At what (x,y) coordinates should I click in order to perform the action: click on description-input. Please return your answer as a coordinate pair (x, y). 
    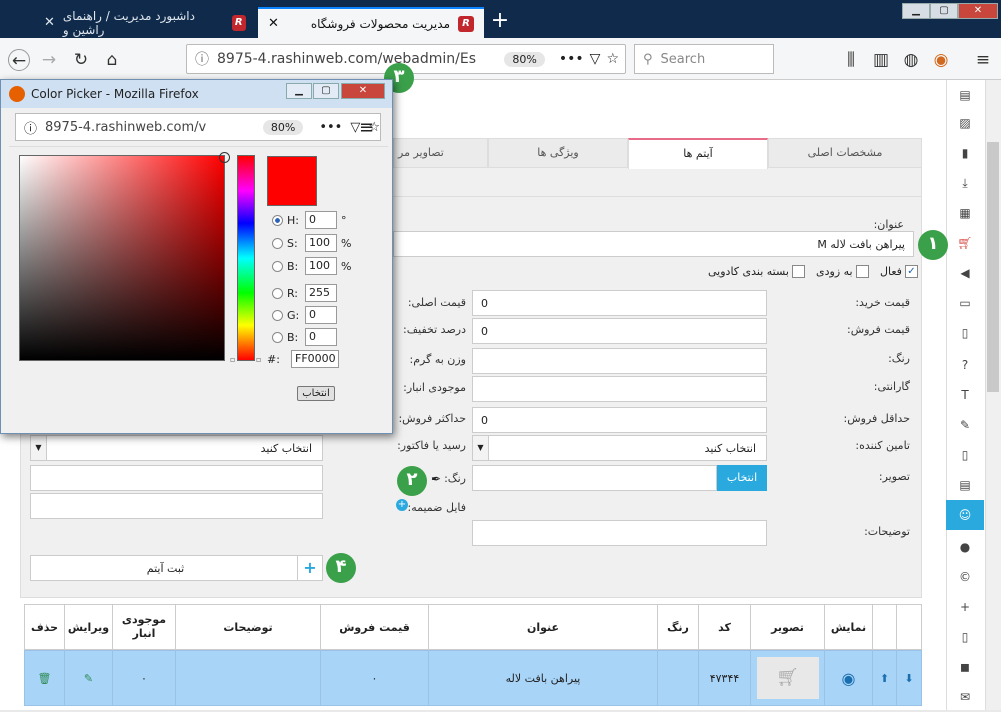
    Looking at the image, I should click on (619, 533).